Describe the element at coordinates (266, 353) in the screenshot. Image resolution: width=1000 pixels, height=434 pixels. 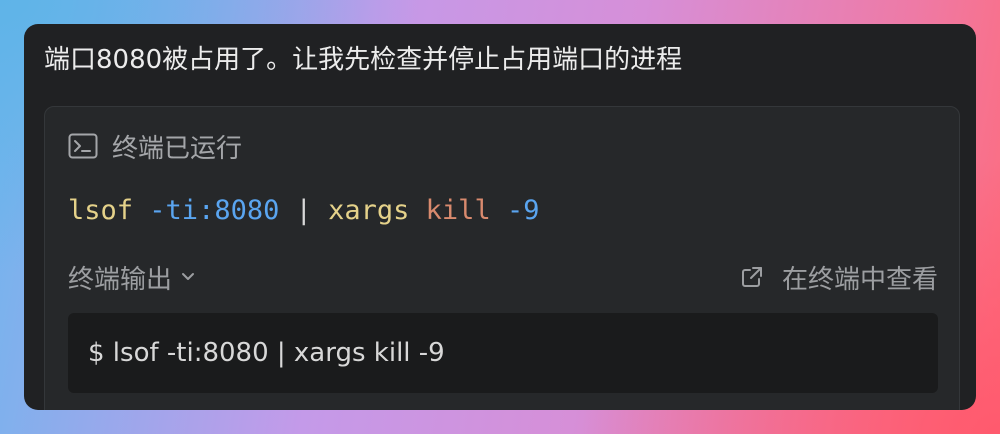
I see `terminal-output-text: $ lsof -ti:8080 | xargs kill -9` at that location.